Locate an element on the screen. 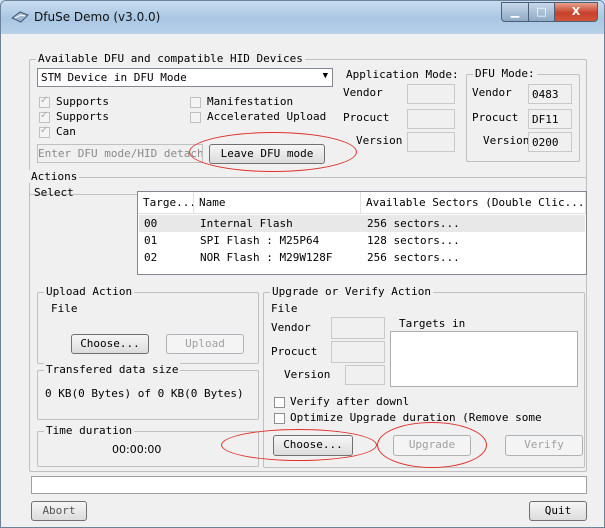  time-group-label: Time duration is located at coordinates (89, 430).